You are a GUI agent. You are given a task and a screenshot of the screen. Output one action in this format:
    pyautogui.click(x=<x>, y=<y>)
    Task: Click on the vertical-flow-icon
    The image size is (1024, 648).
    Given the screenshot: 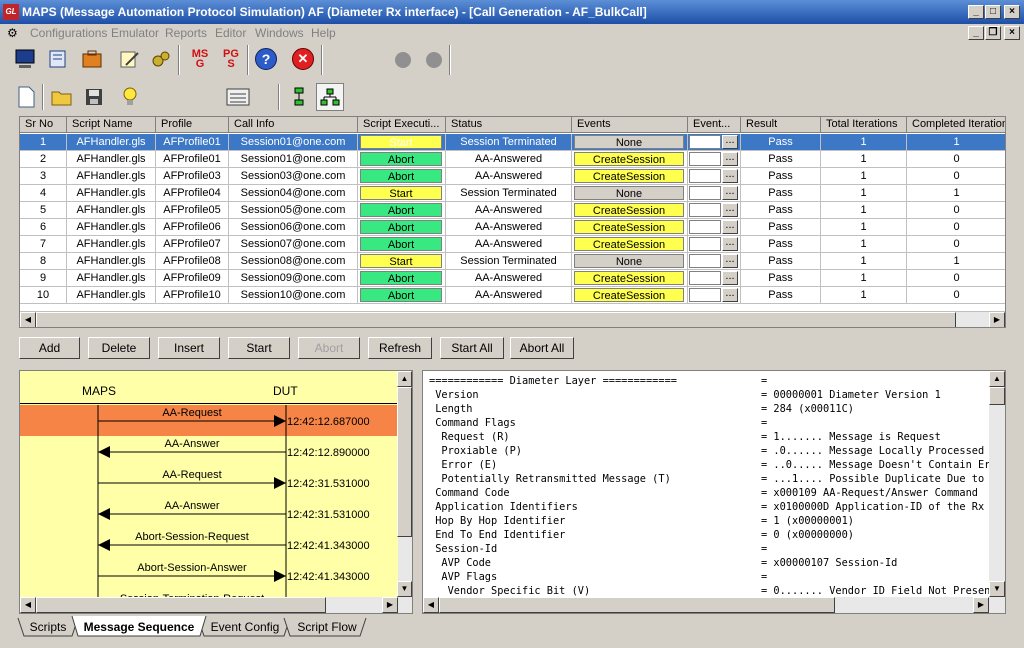 What is the action you would take?
    pyautogui.click(x=299, y=97)
    